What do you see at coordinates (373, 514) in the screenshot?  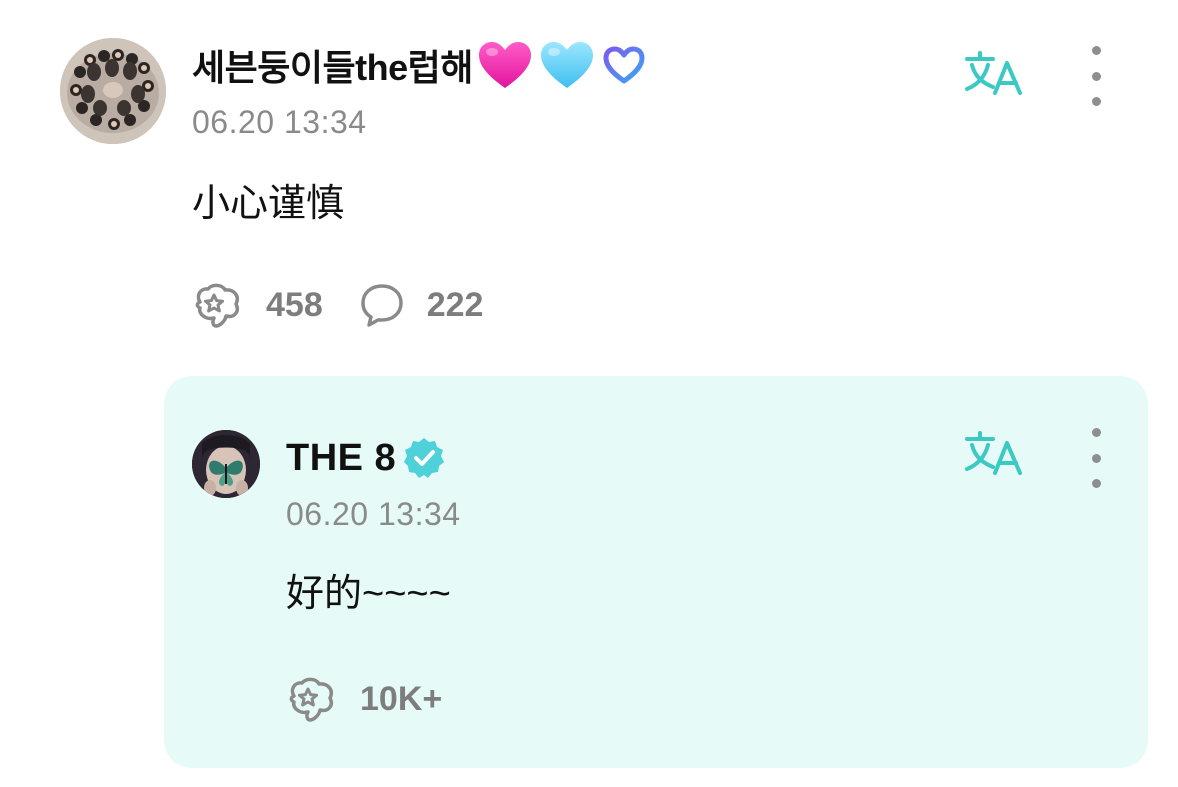 I see `reply-timestamp: 06.20 13:34` at bounding box center [373, 514].